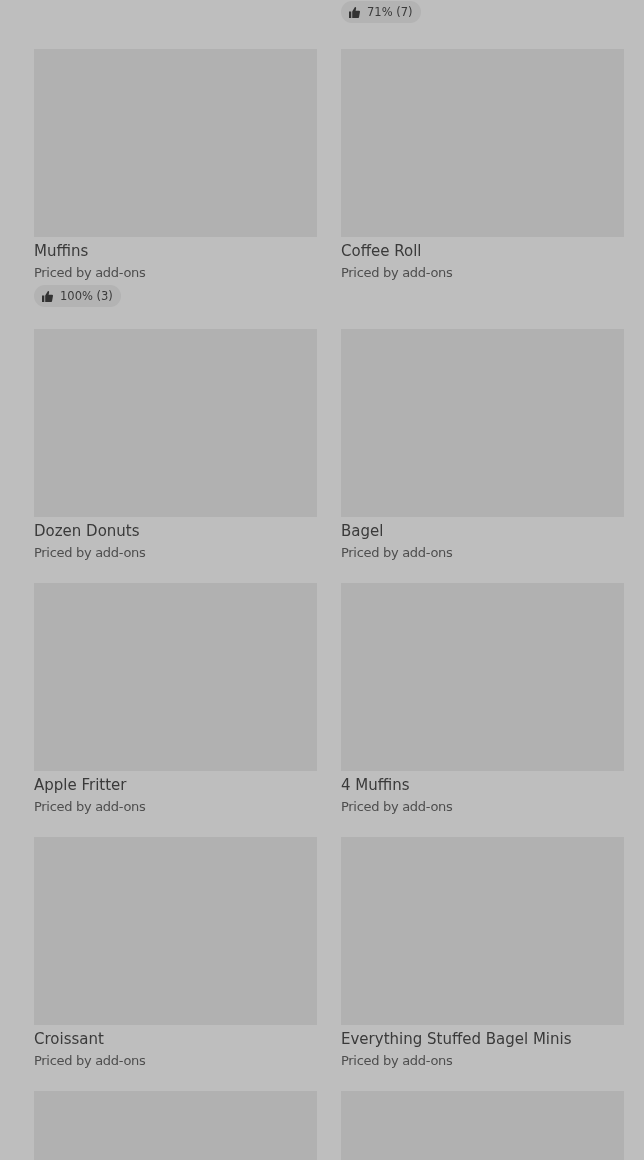  What do you see at coordinates (456, 1039) in the screenshot?
I see `product-name: Everything Stuffed Bagel Minis` at bounding box center [456, 1039].